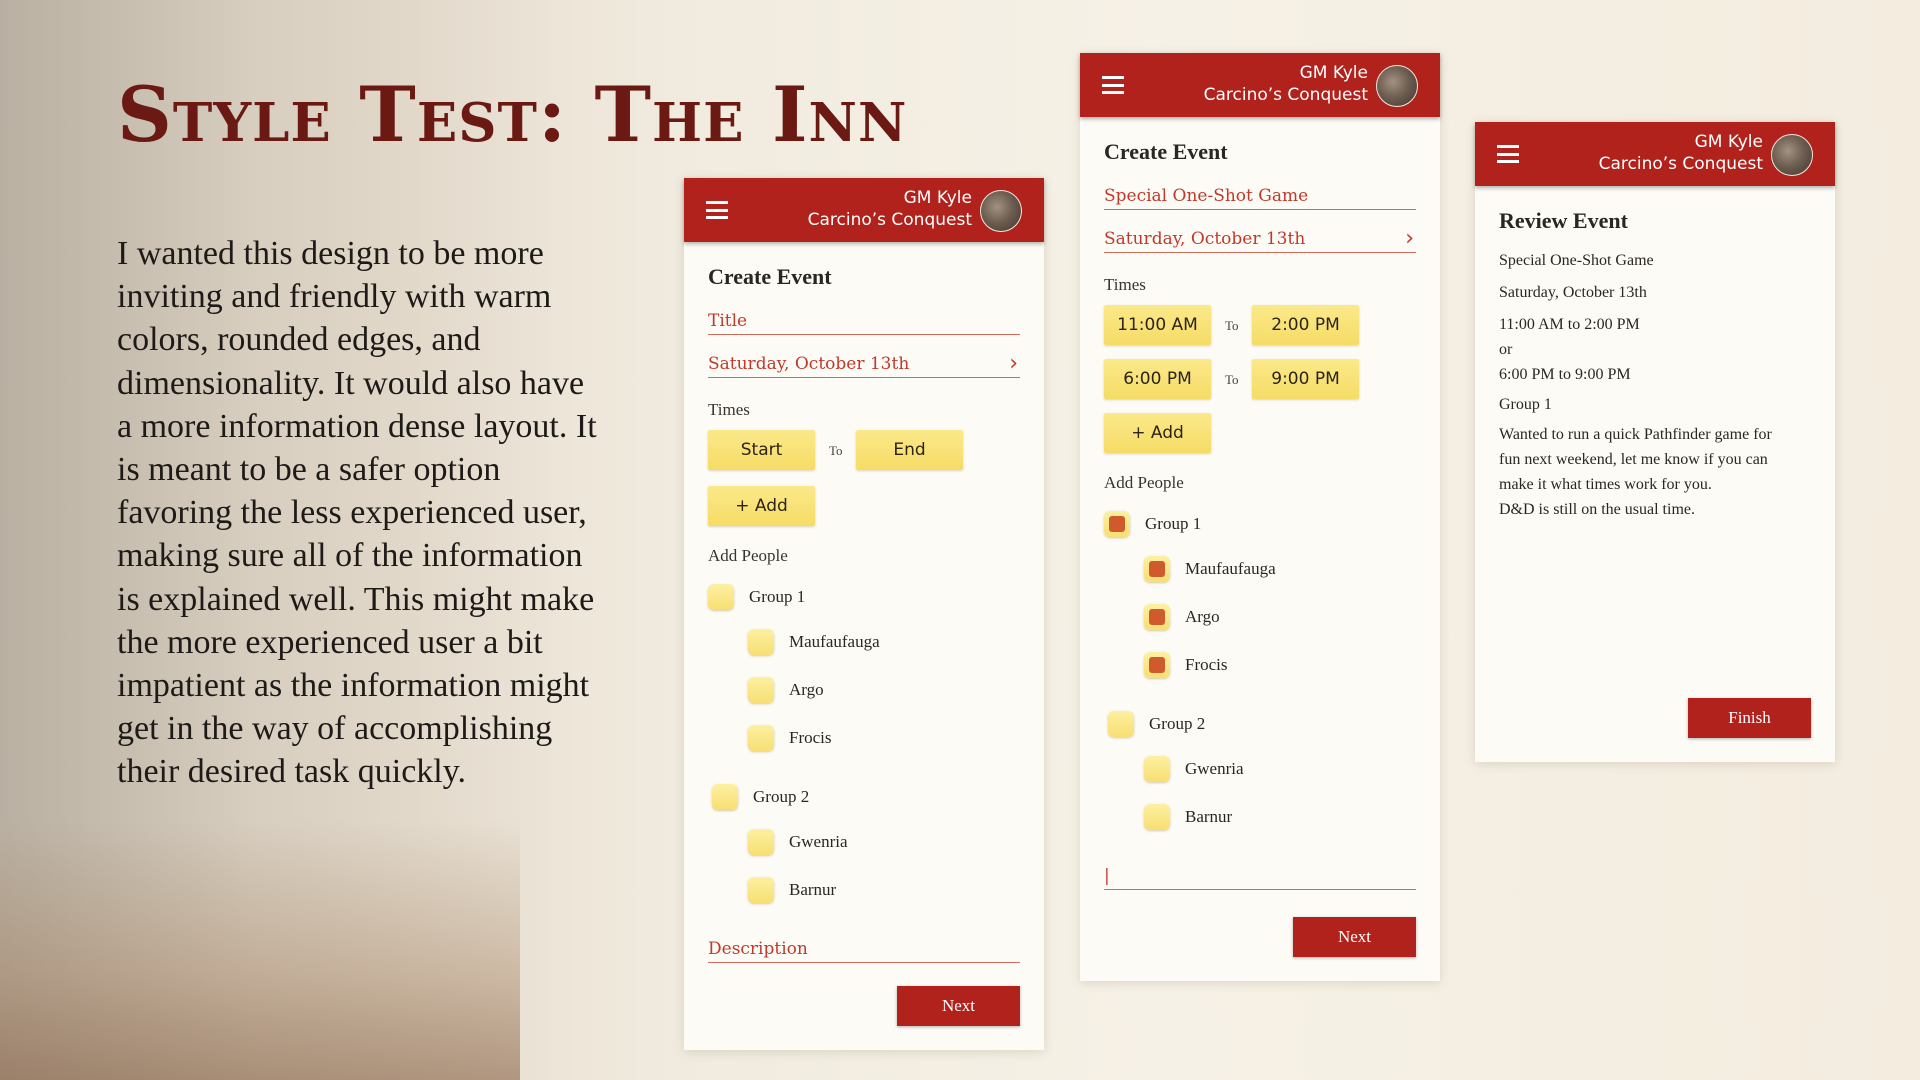  What do you see at coordinates (1157, 325) in the screenshot?
I see `start-time-button: 11:00 AM` at bounding box center [1157, 325].